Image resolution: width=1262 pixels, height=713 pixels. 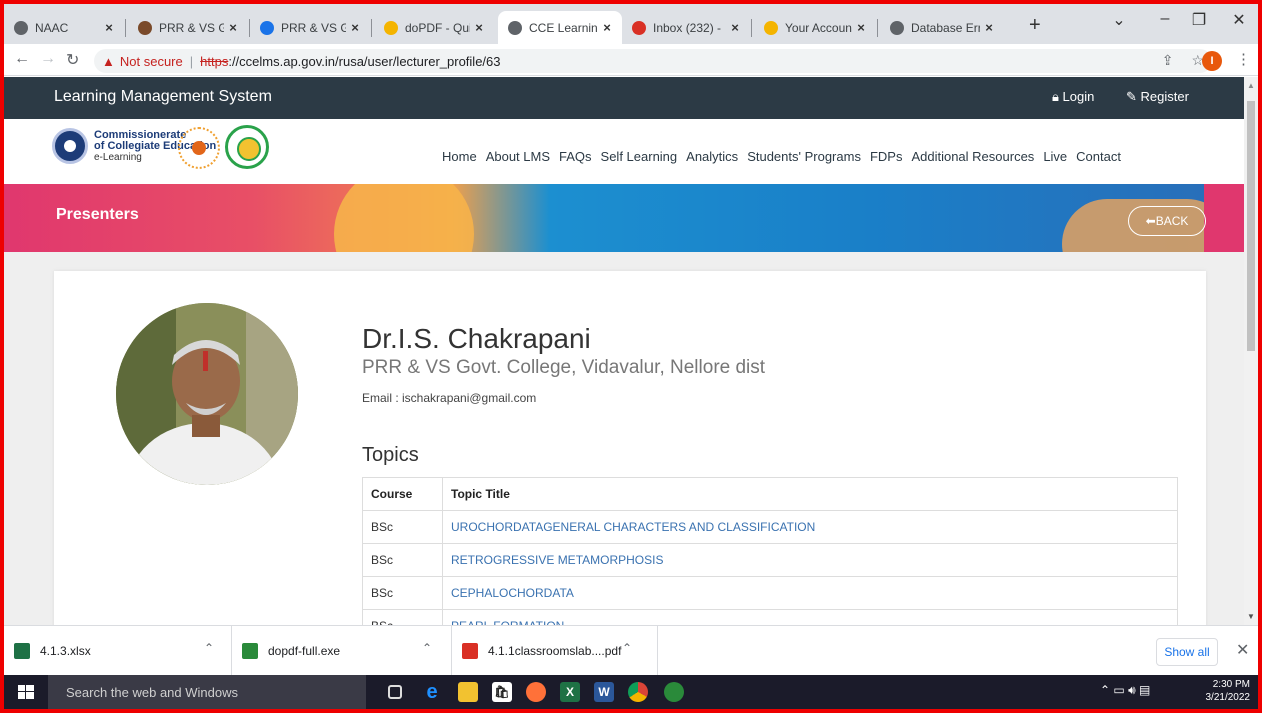 I want to click on windows-start-icon, so click(x=26, y=692).